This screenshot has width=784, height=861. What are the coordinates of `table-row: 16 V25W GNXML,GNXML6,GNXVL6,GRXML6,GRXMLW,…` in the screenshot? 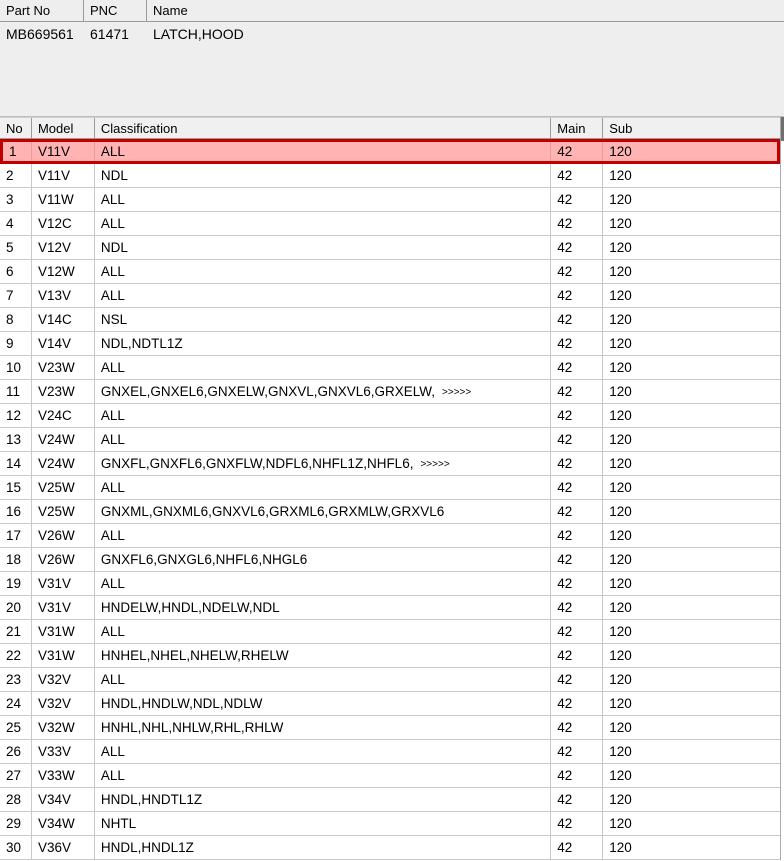 It's located at (390, 512).